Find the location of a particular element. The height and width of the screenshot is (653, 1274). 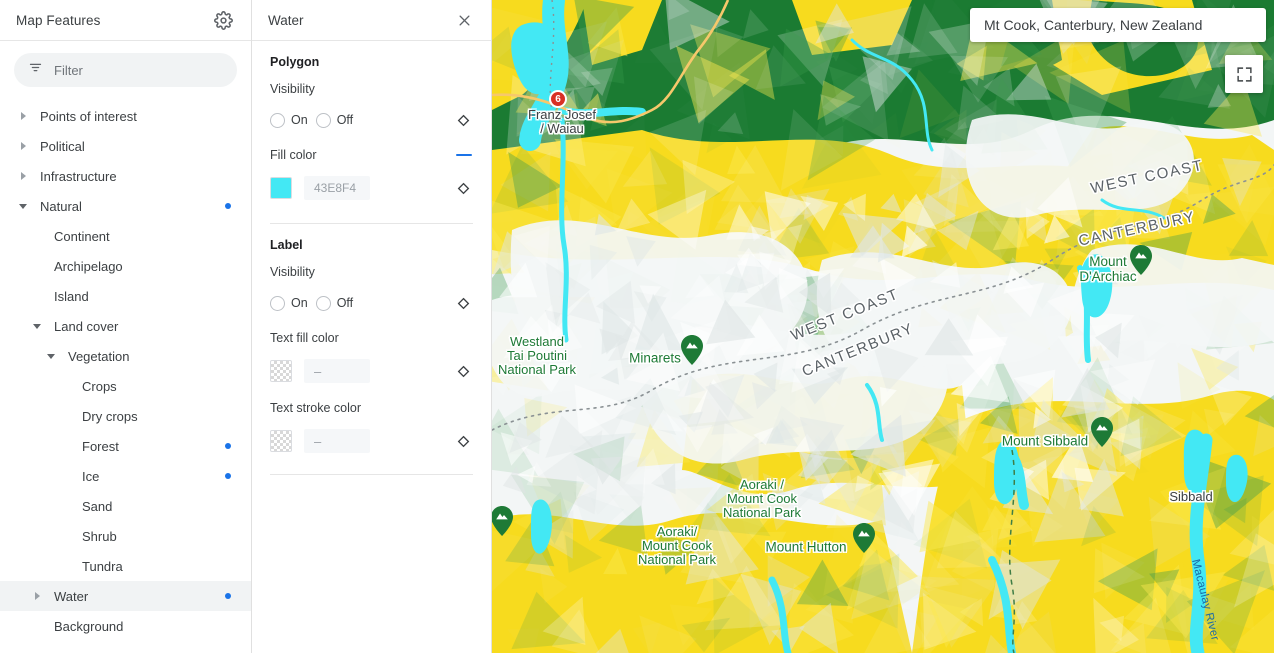

text-stroke-color-label-text: Text stroke color is located at coordinates (316, 408).